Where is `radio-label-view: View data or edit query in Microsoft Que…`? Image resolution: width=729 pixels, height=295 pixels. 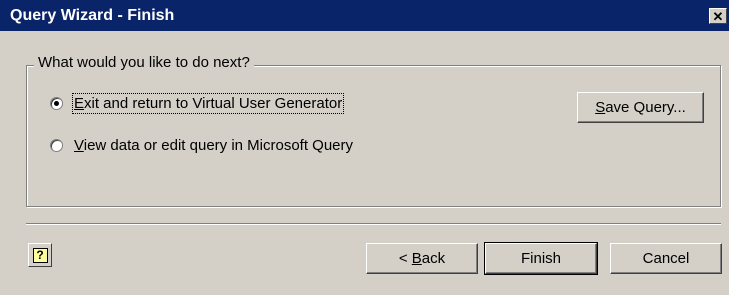 radio-label-view: View data or edit query in Microsoft Que… is located at coordinates (214, 145).